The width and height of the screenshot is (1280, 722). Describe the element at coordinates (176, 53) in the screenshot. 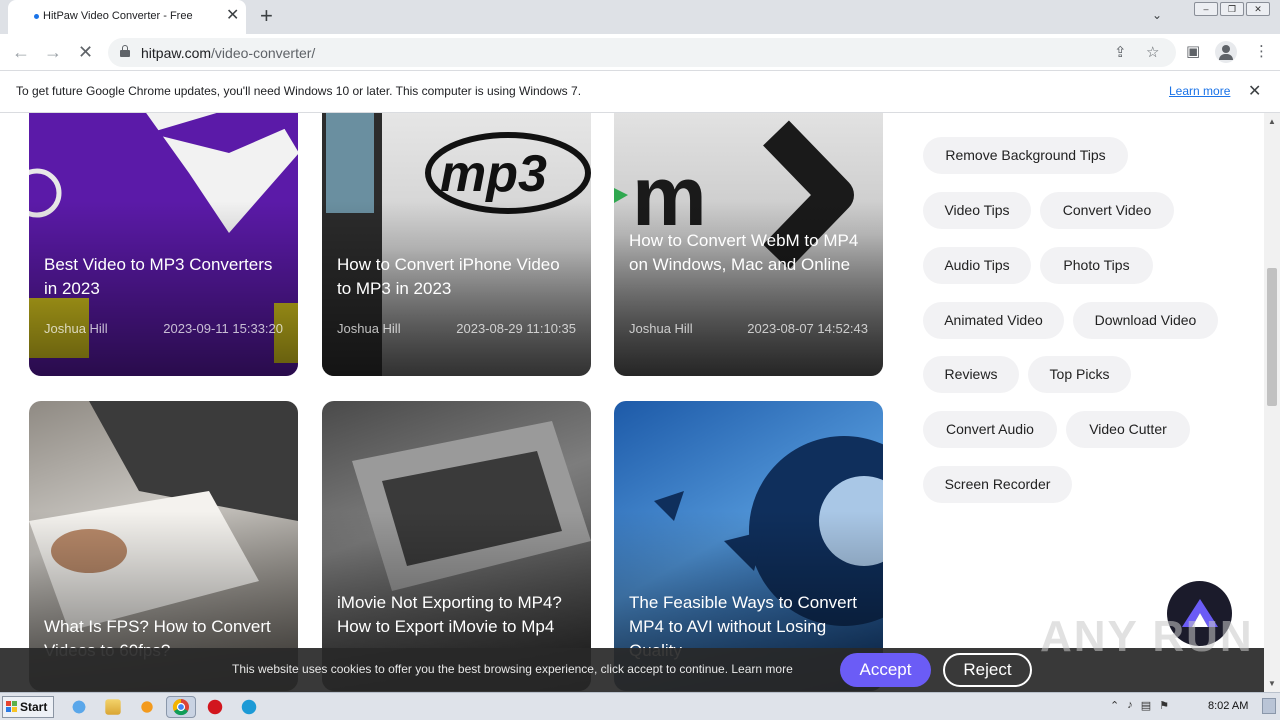

I see `url-host: hitpaw.com` at that location.